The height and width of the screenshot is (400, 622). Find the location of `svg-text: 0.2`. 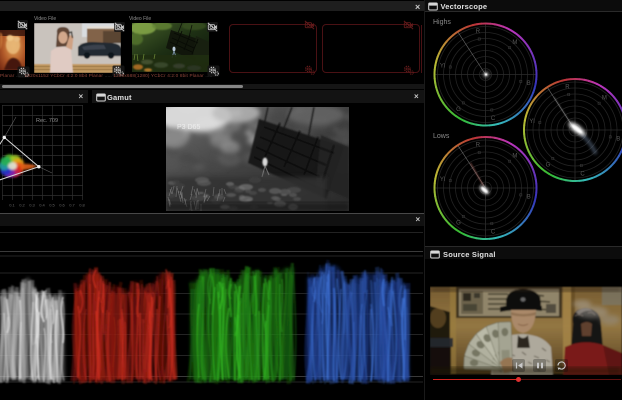

svg-text: 0.2 is located at coordinates (22, 205).